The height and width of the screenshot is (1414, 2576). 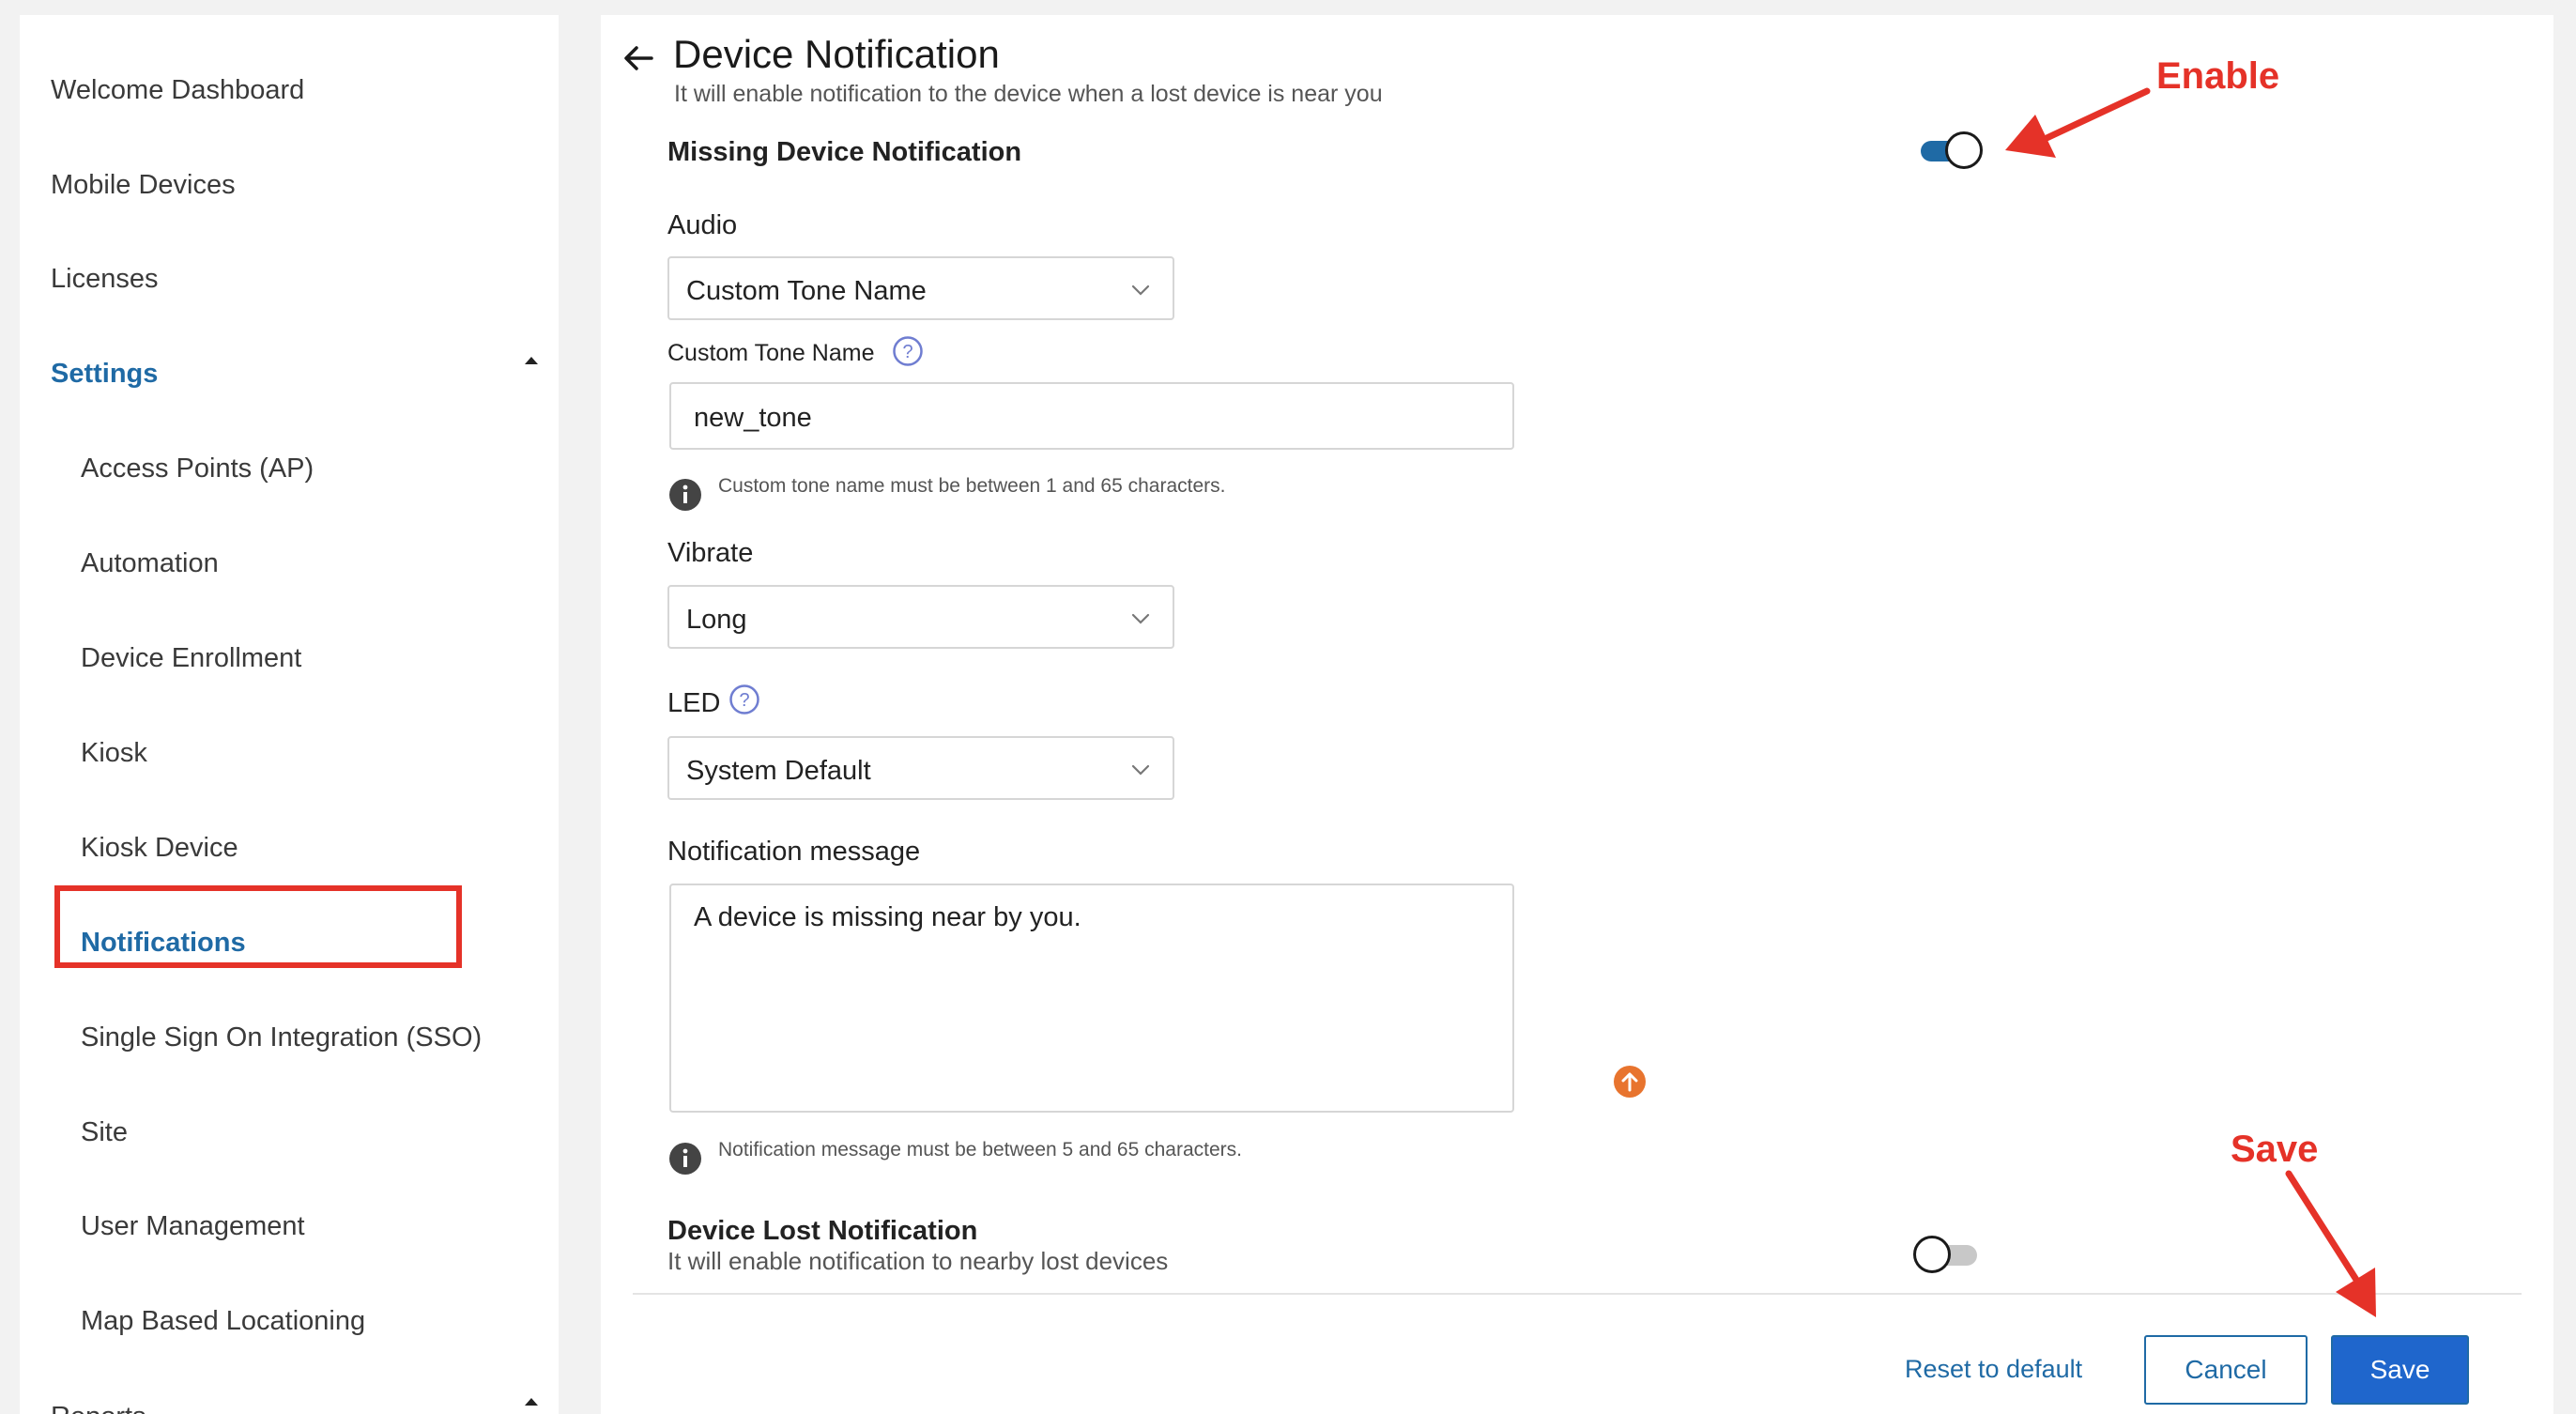 What do you see at coordinates (2275, 1149) in the screenshot?
I see `annotation-save-label: Save` at bounding box center [2275, 1149].